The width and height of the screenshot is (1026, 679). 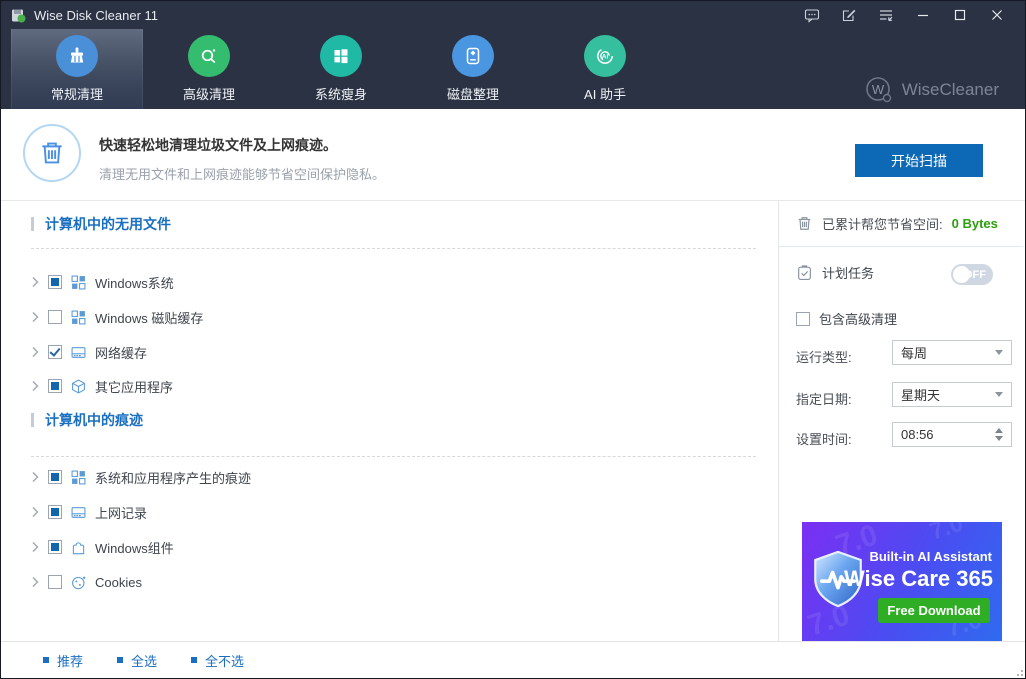 I want to click on log-list-icon, so click(x=885, y=15).